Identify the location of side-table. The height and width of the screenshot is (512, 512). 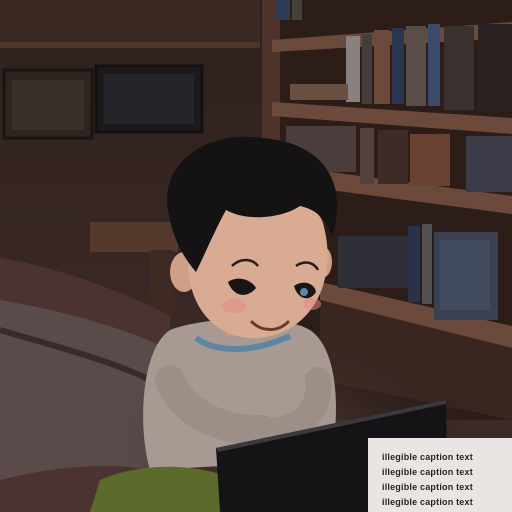
(134, 237).